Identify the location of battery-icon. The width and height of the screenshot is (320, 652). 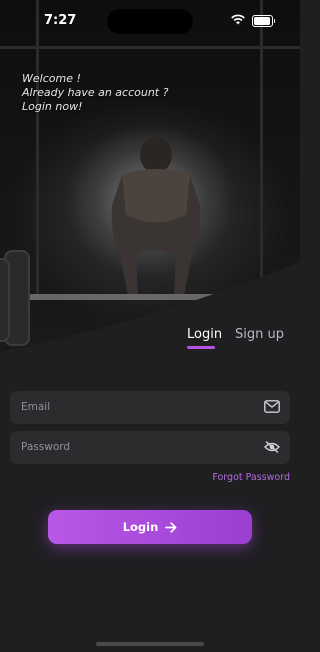
(263, 21).